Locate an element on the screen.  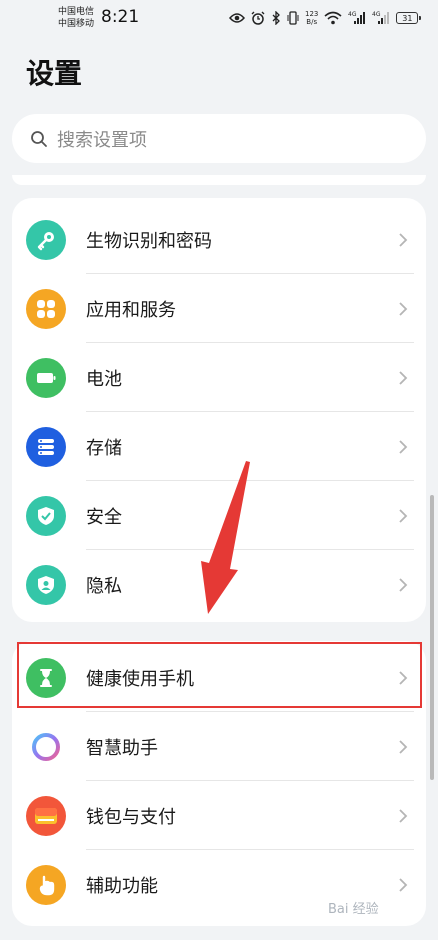
settings-item-smart-assistant: 智慧助手 is located at coordinates (219, 747).